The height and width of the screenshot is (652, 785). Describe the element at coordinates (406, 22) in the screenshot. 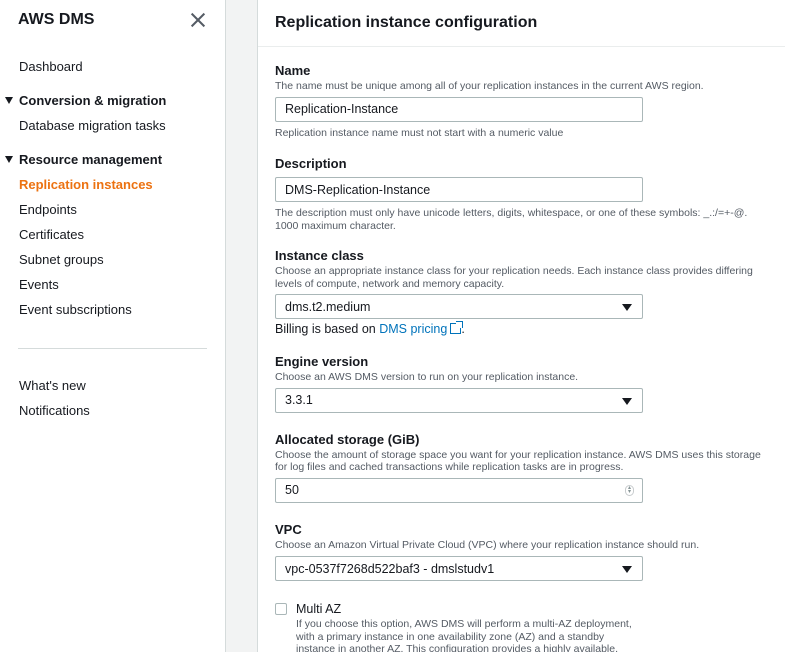

I see `panel-title: Replication instance configuration` at that location.